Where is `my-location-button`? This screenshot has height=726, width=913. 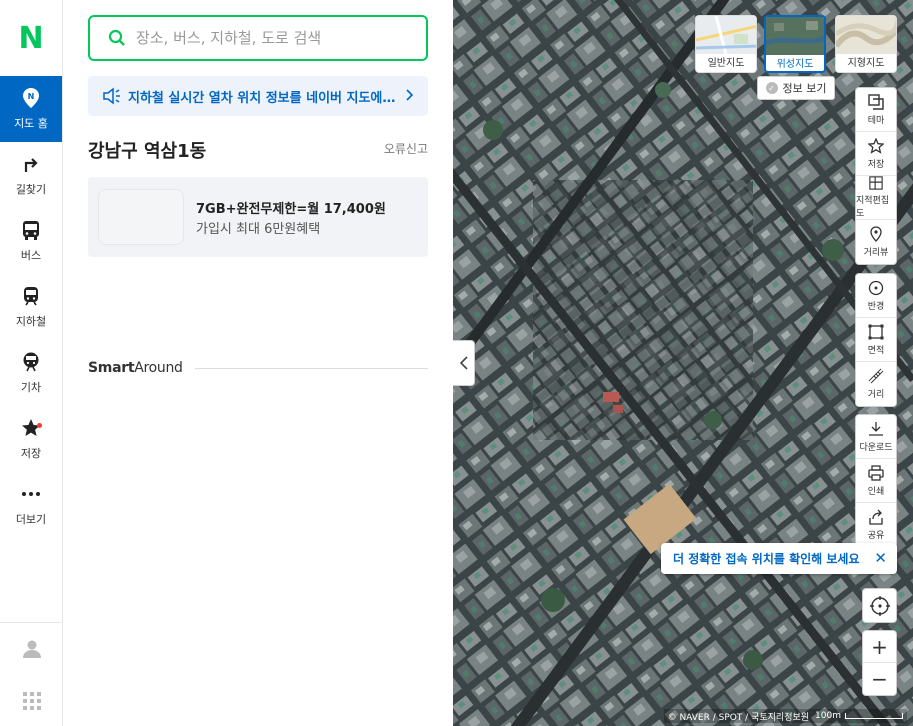 my-location-button is located at coordinates (879, 605).